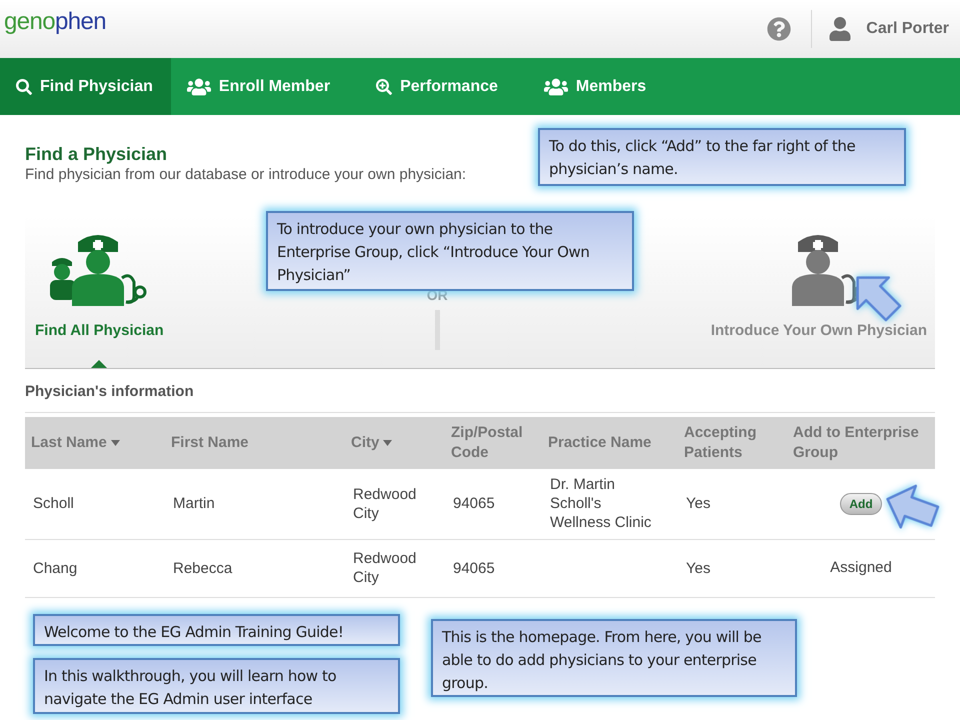  Describe the element at coordinates (600, 442) in the screenshot. I see `column-header: Practice Name` at that location.